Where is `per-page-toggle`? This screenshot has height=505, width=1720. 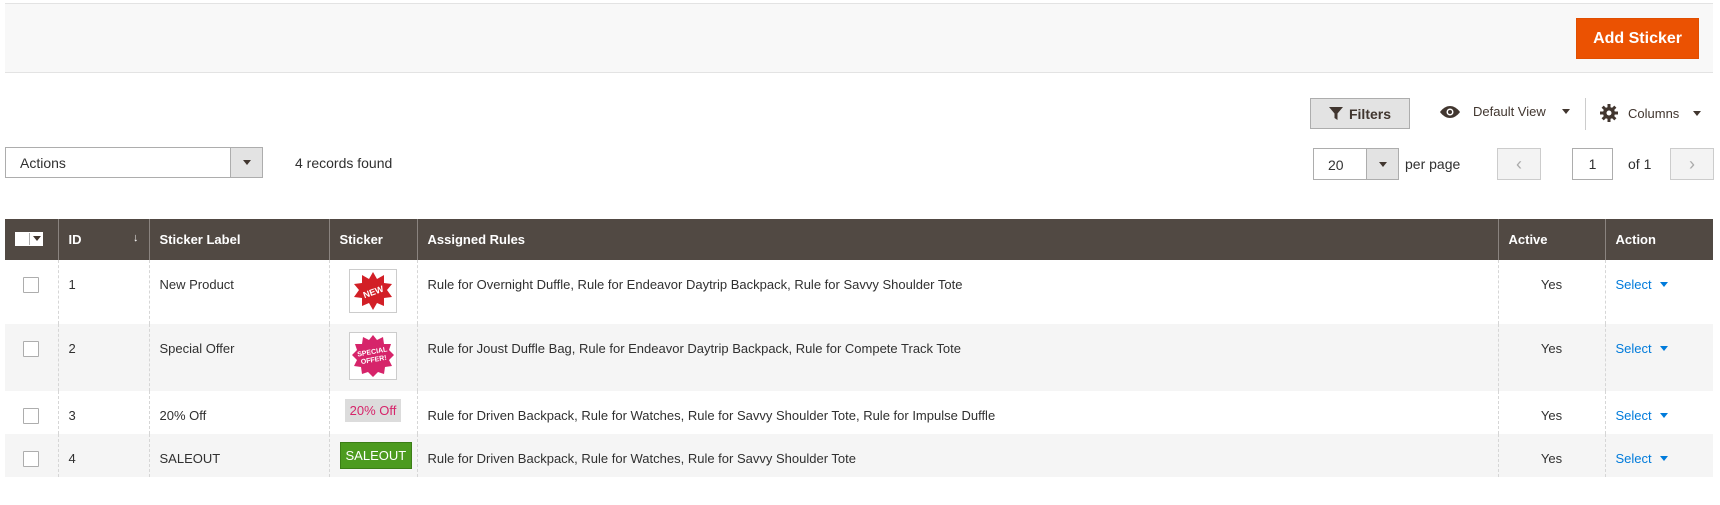
per-page-toggle is located at coordinates (1382, 164).